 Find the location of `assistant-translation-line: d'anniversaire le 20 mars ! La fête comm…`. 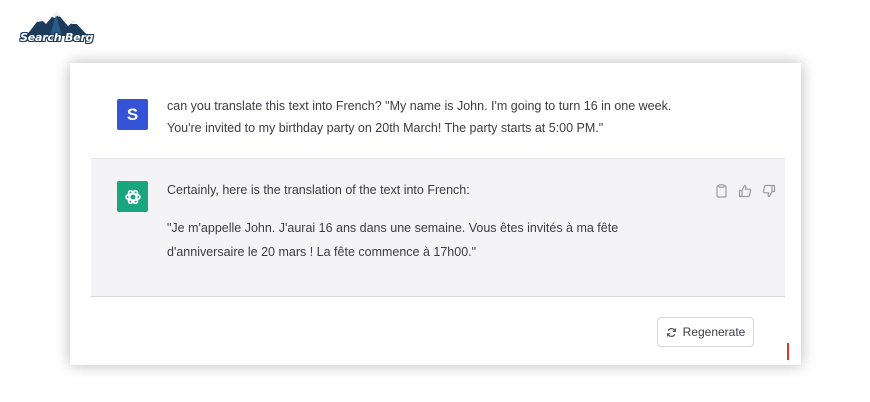

assistant-translation-line: d'anniversaire le 20 mars ! La fête comm… is located at coordinates (322, 252).